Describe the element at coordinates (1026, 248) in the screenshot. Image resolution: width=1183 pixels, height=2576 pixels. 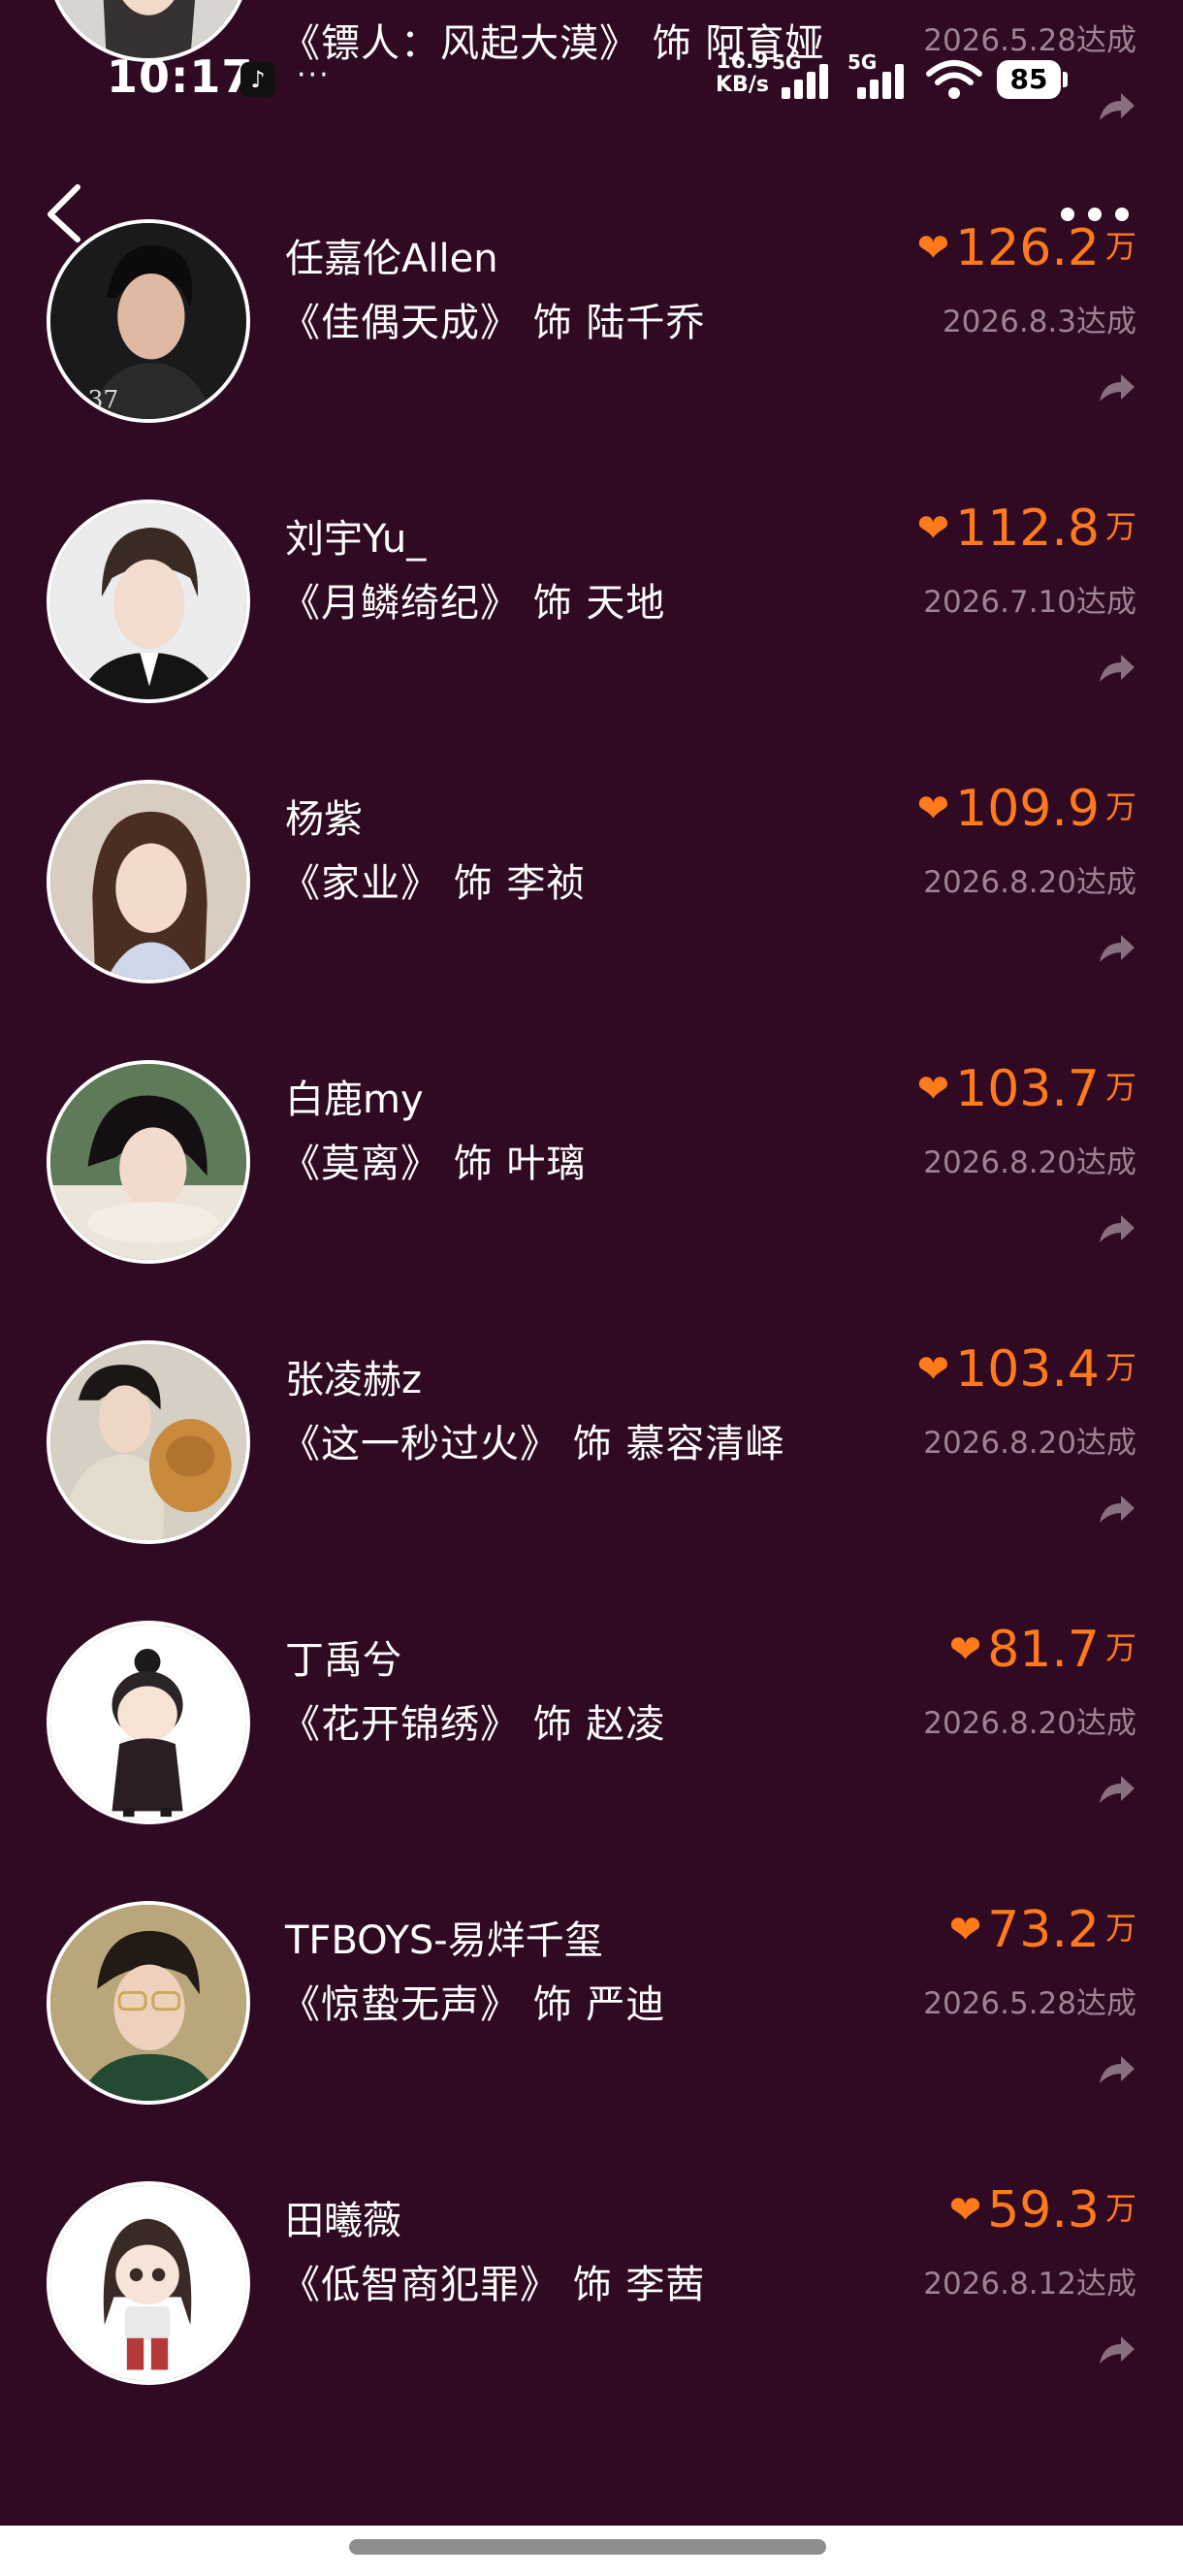
I see `likes-count: ❤ 126.2 万` at that location.